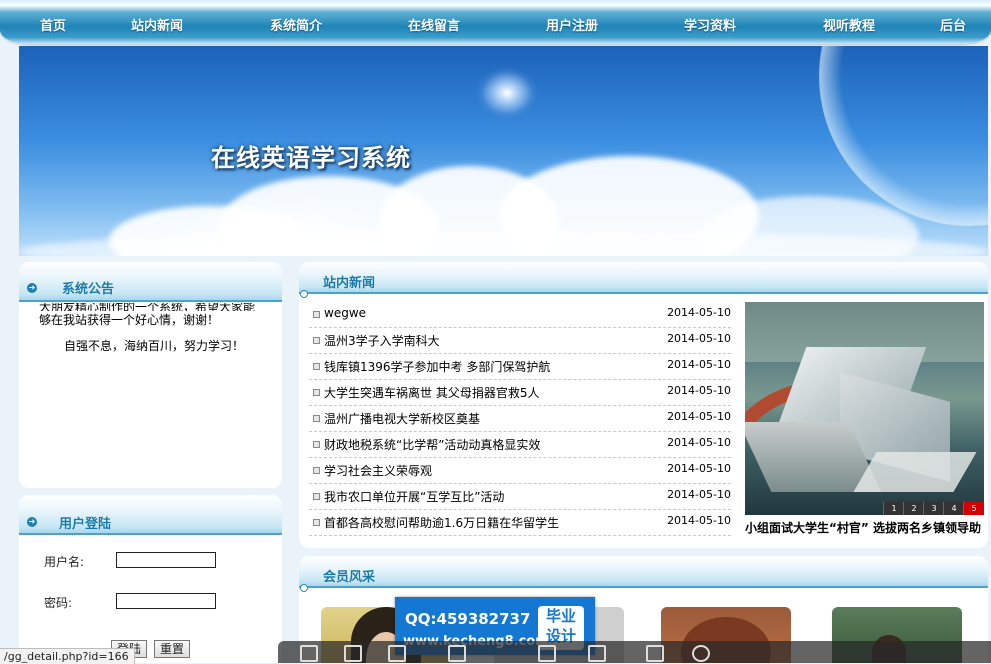  What do you see at coordinates (296, 24) in the screenshot?
I see `nav-item-about: 系统简介` at bounding box center [296, 24].